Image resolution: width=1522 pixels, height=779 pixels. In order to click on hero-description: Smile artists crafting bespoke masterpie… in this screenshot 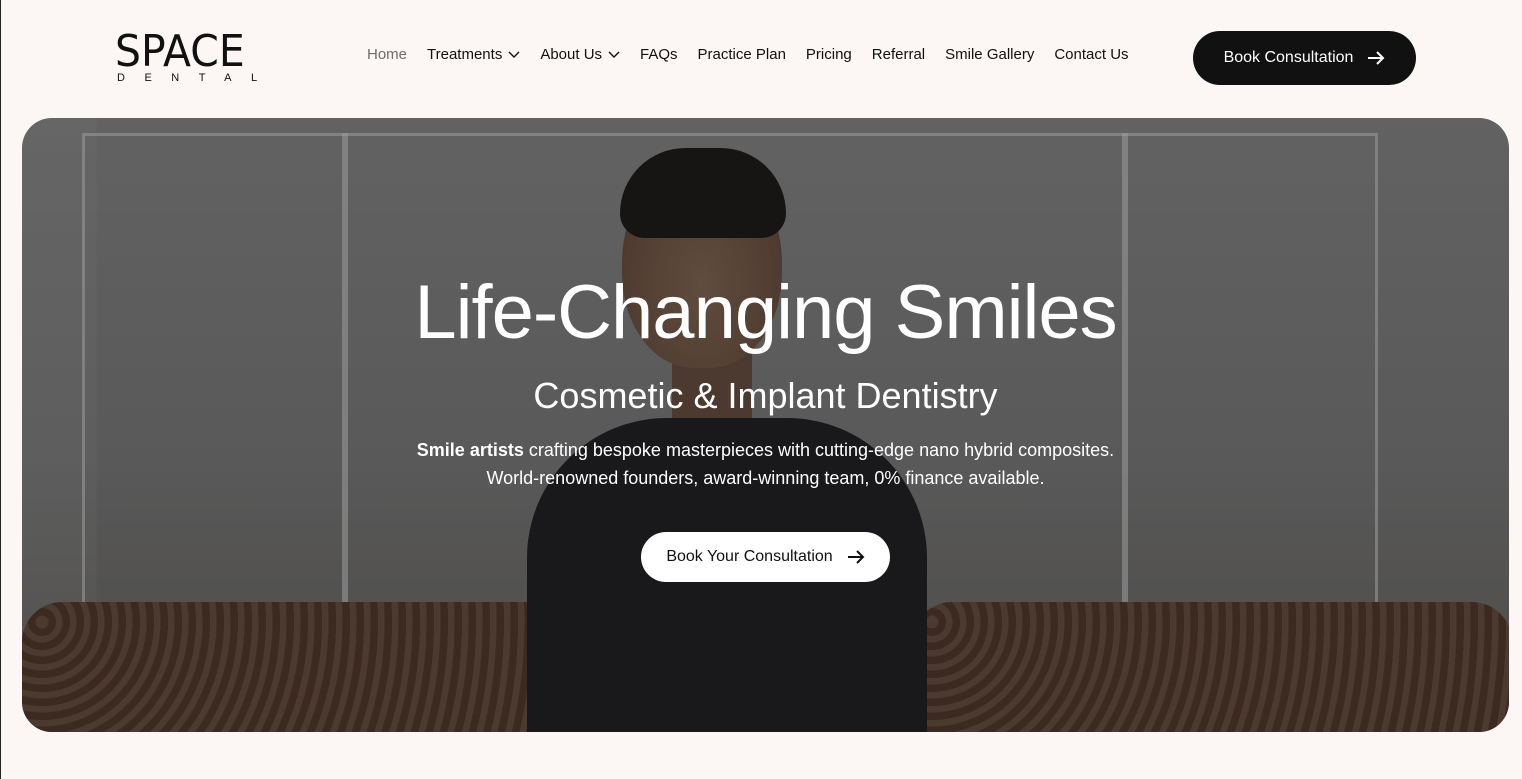, I will do `click(765, 464)`.